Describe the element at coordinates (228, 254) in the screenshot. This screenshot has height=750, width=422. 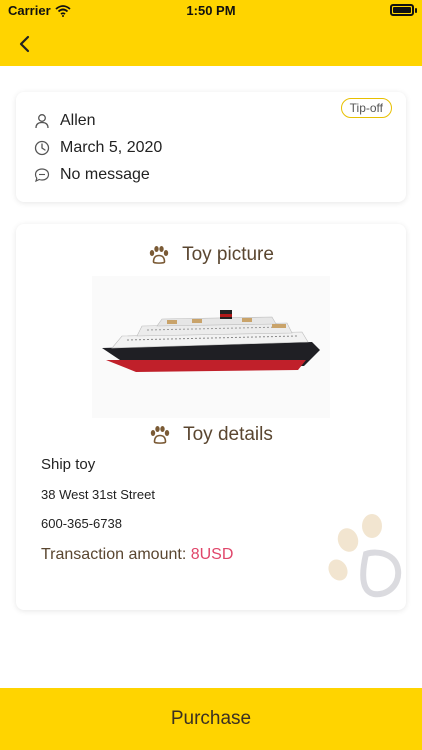
I see `picture-title: Toy picture` at that location.